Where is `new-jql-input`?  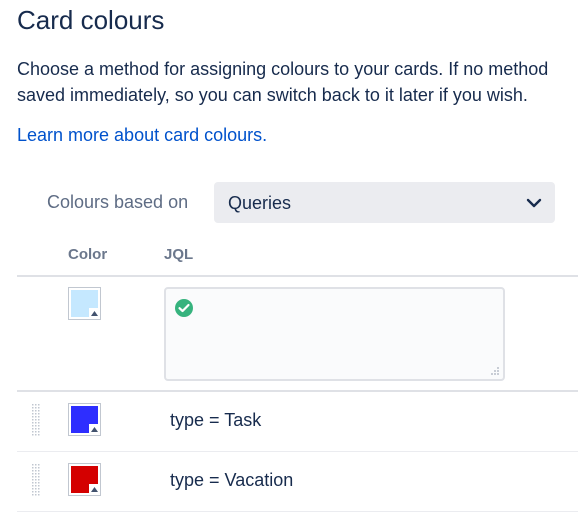 new-jql-input is located at coordinates (334, 334).